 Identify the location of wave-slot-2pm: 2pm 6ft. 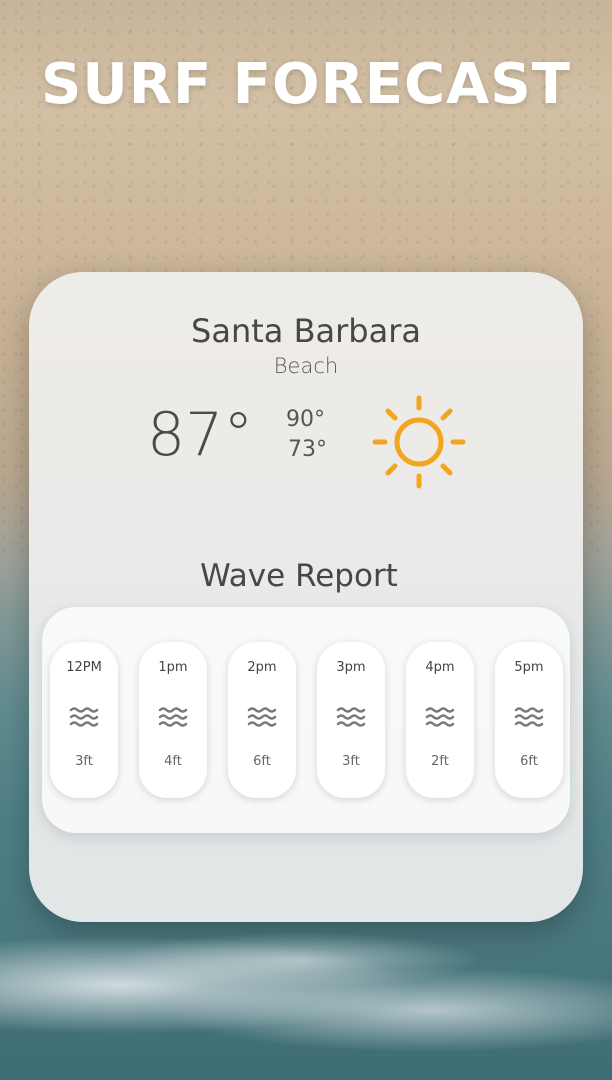
(262, 720).